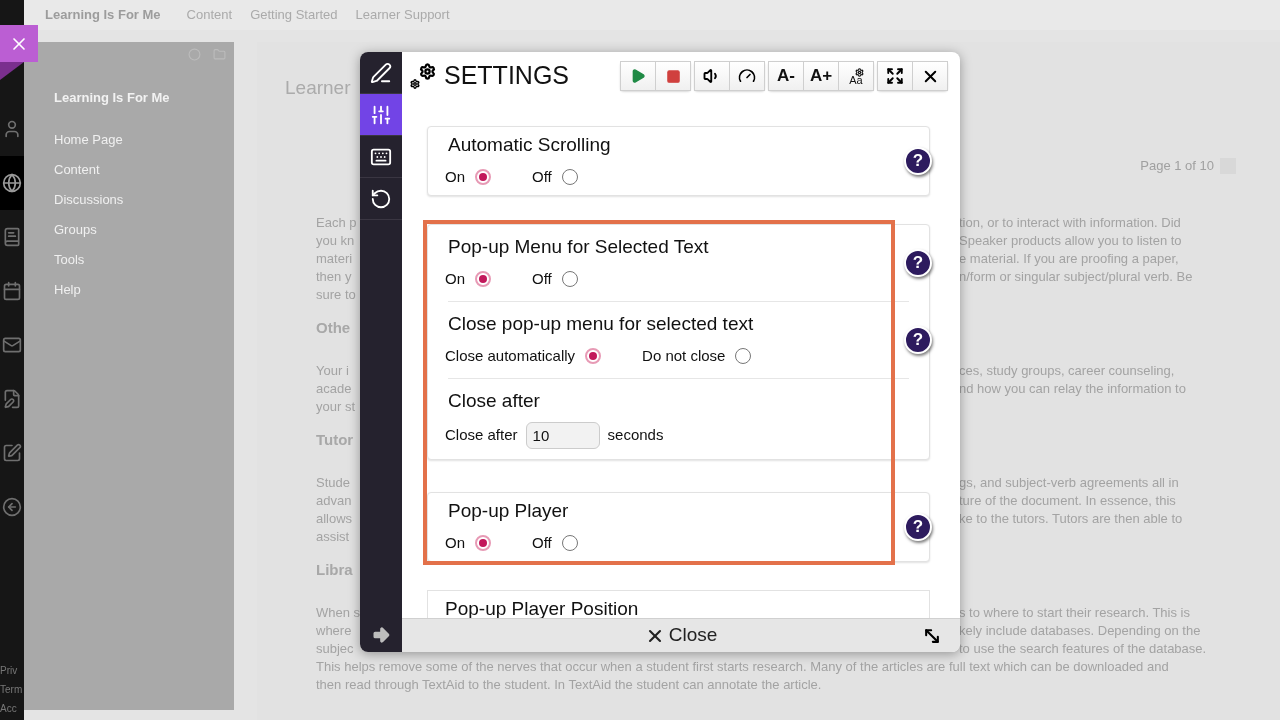 The height and width of the screenshot is (720, 1280). What do you see at coordinates (1080, 631) in the screenshot?
I see `text-line: kely include databases. Depending on the` at bounding box center [1080, 631].